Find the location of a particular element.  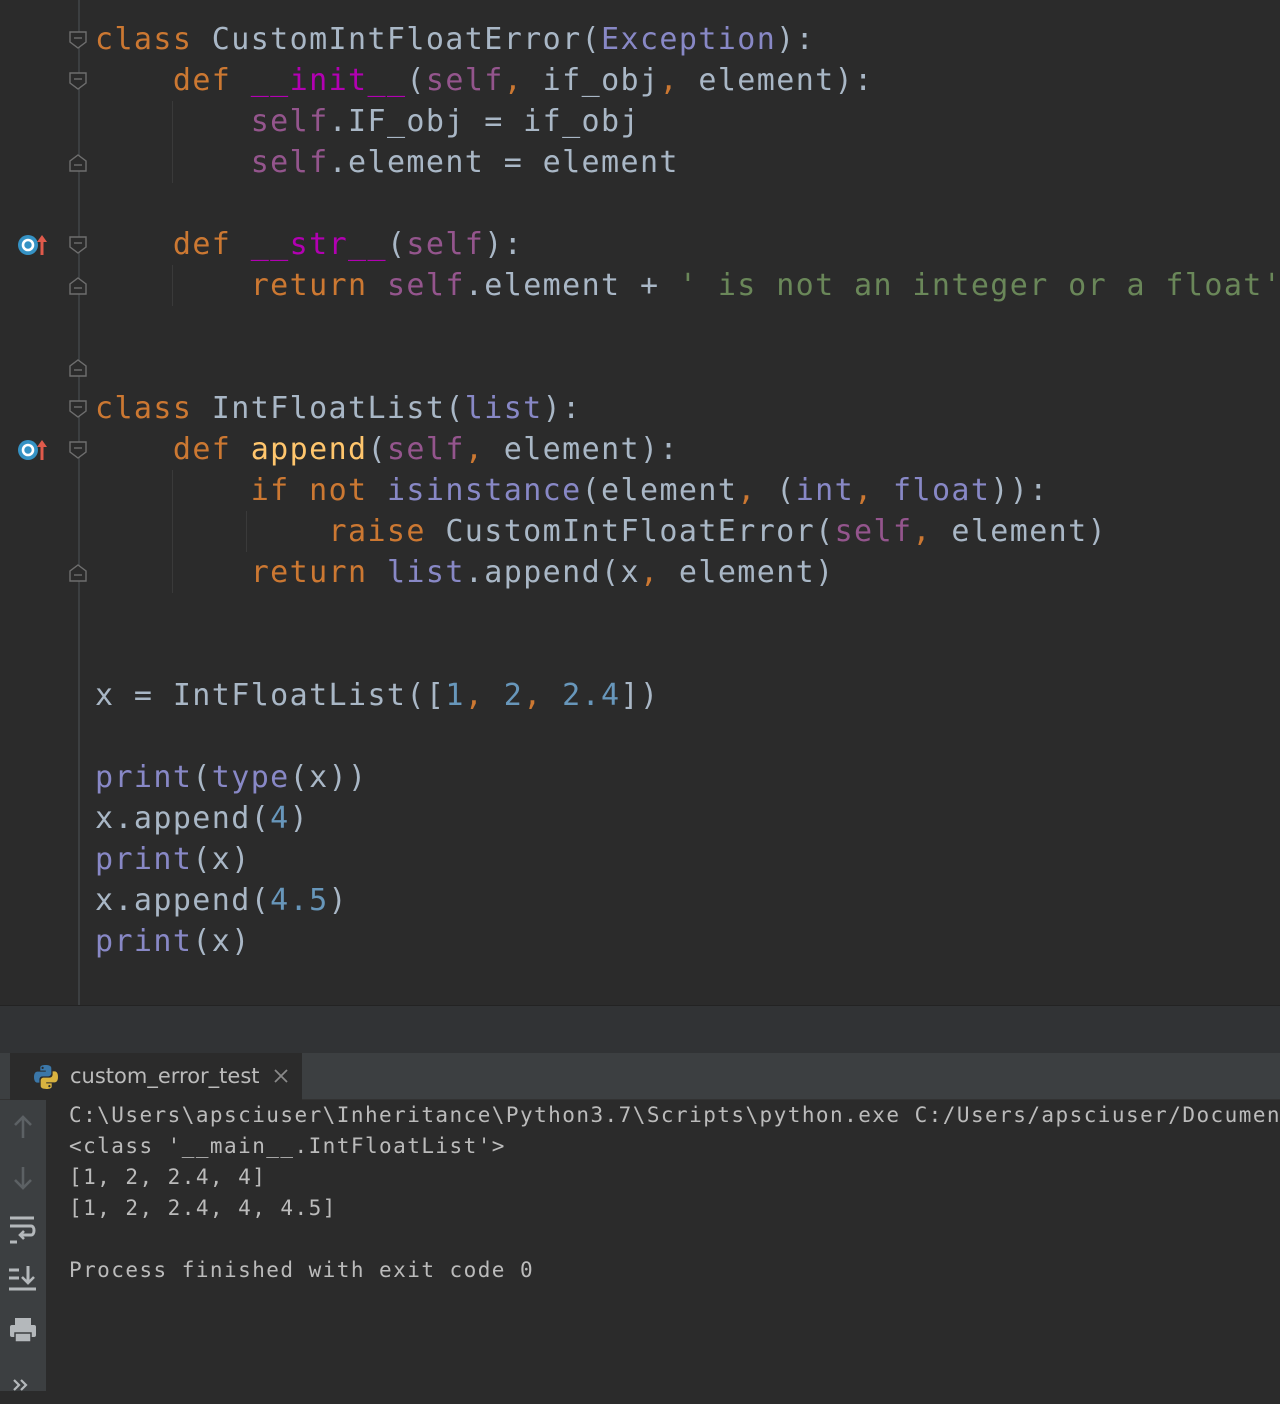

code-token: .append(x is located at coordinates (552, 572).